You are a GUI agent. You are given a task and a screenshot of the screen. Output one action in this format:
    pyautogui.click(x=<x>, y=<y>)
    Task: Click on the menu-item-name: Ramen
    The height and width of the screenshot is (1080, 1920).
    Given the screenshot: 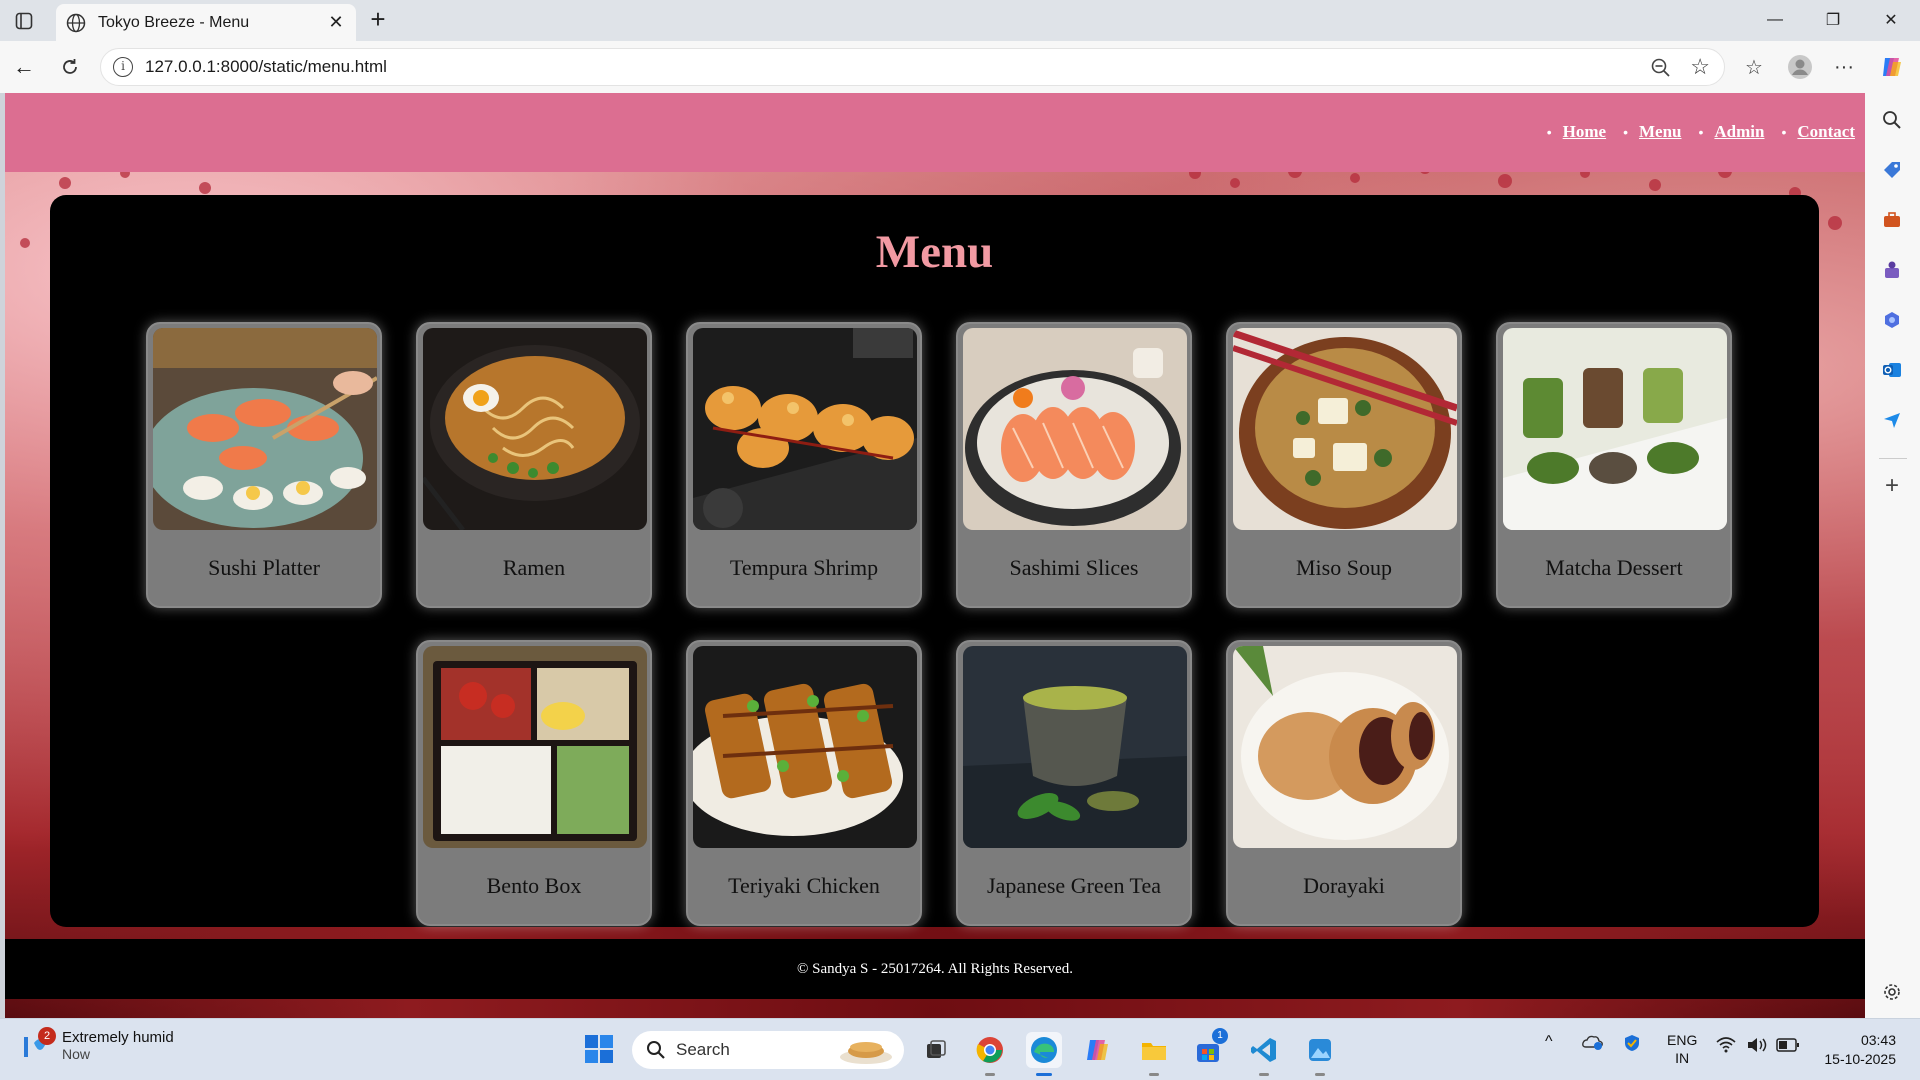 What is the action you would take?
    pyautogui.click(x=534, y=567)
    